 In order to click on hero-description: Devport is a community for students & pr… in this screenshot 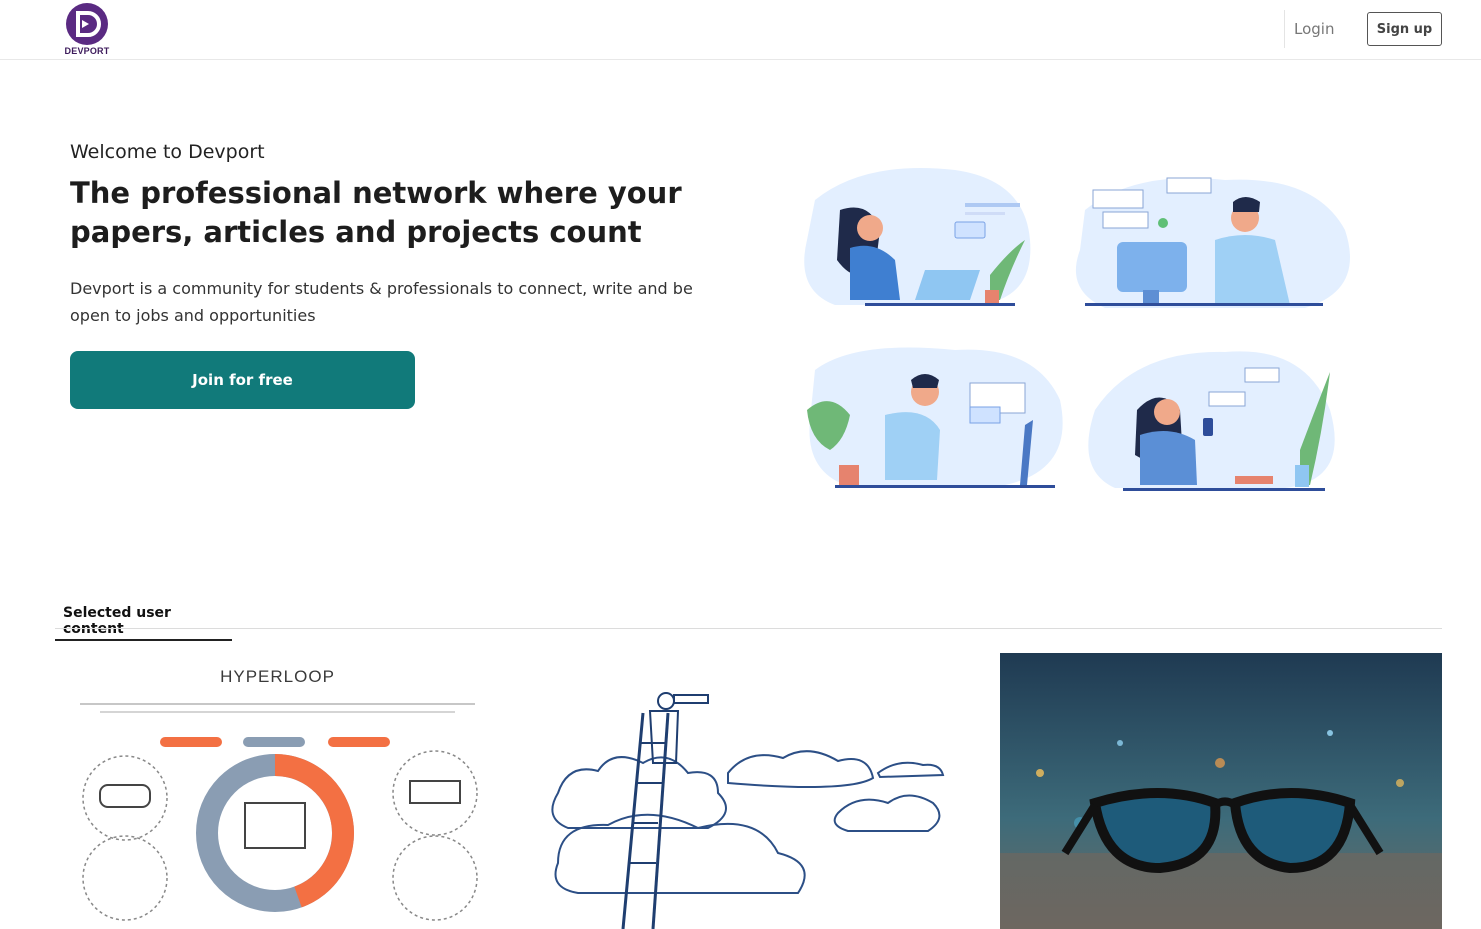, I will do `click(381, 302)`.